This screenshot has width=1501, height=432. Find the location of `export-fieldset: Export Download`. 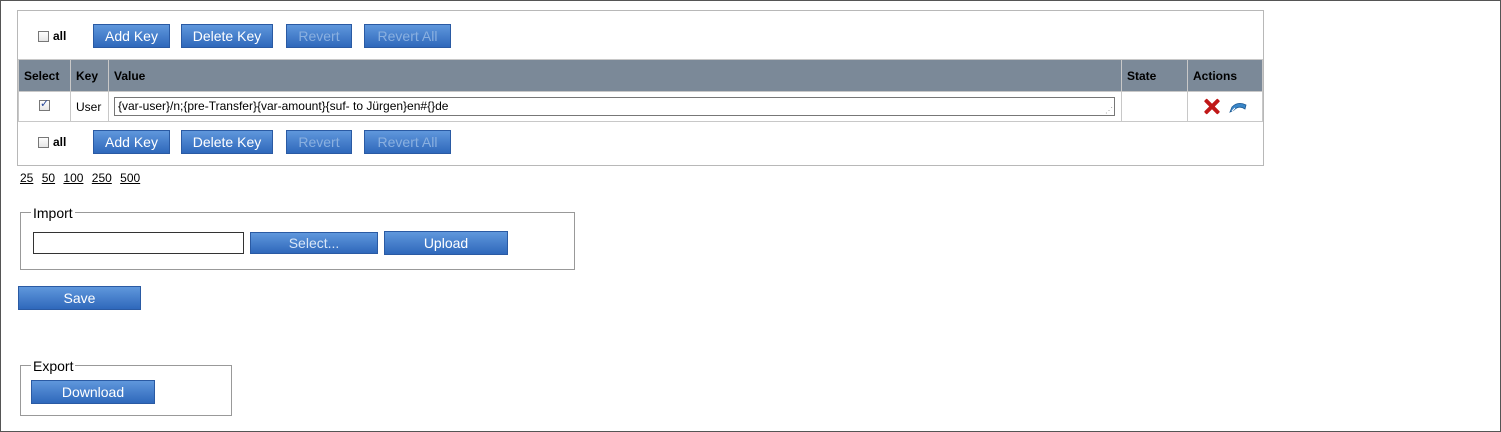

export-fieldset: Export Download is located at coordinates (126, 387).